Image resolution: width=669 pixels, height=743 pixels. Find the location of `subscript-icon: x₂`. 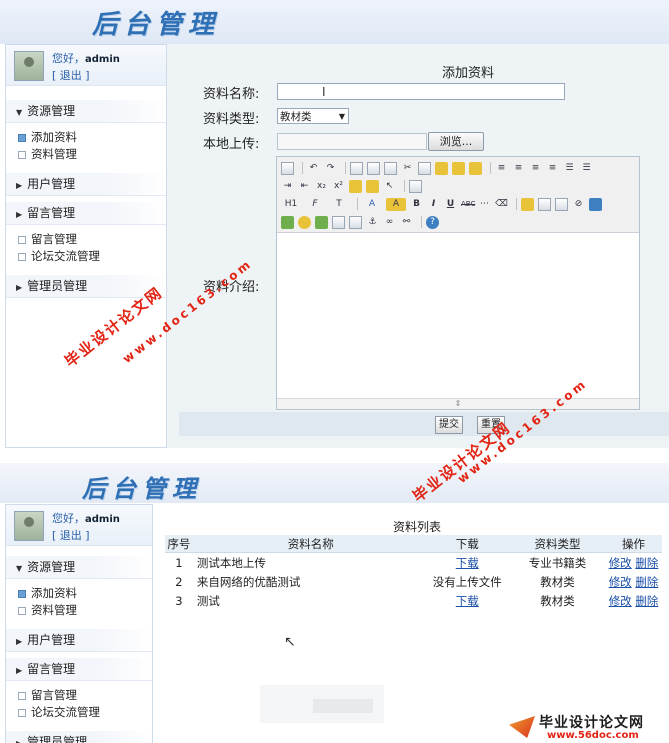

subscript-icon: x₂ is located at coordinates (321, 186).